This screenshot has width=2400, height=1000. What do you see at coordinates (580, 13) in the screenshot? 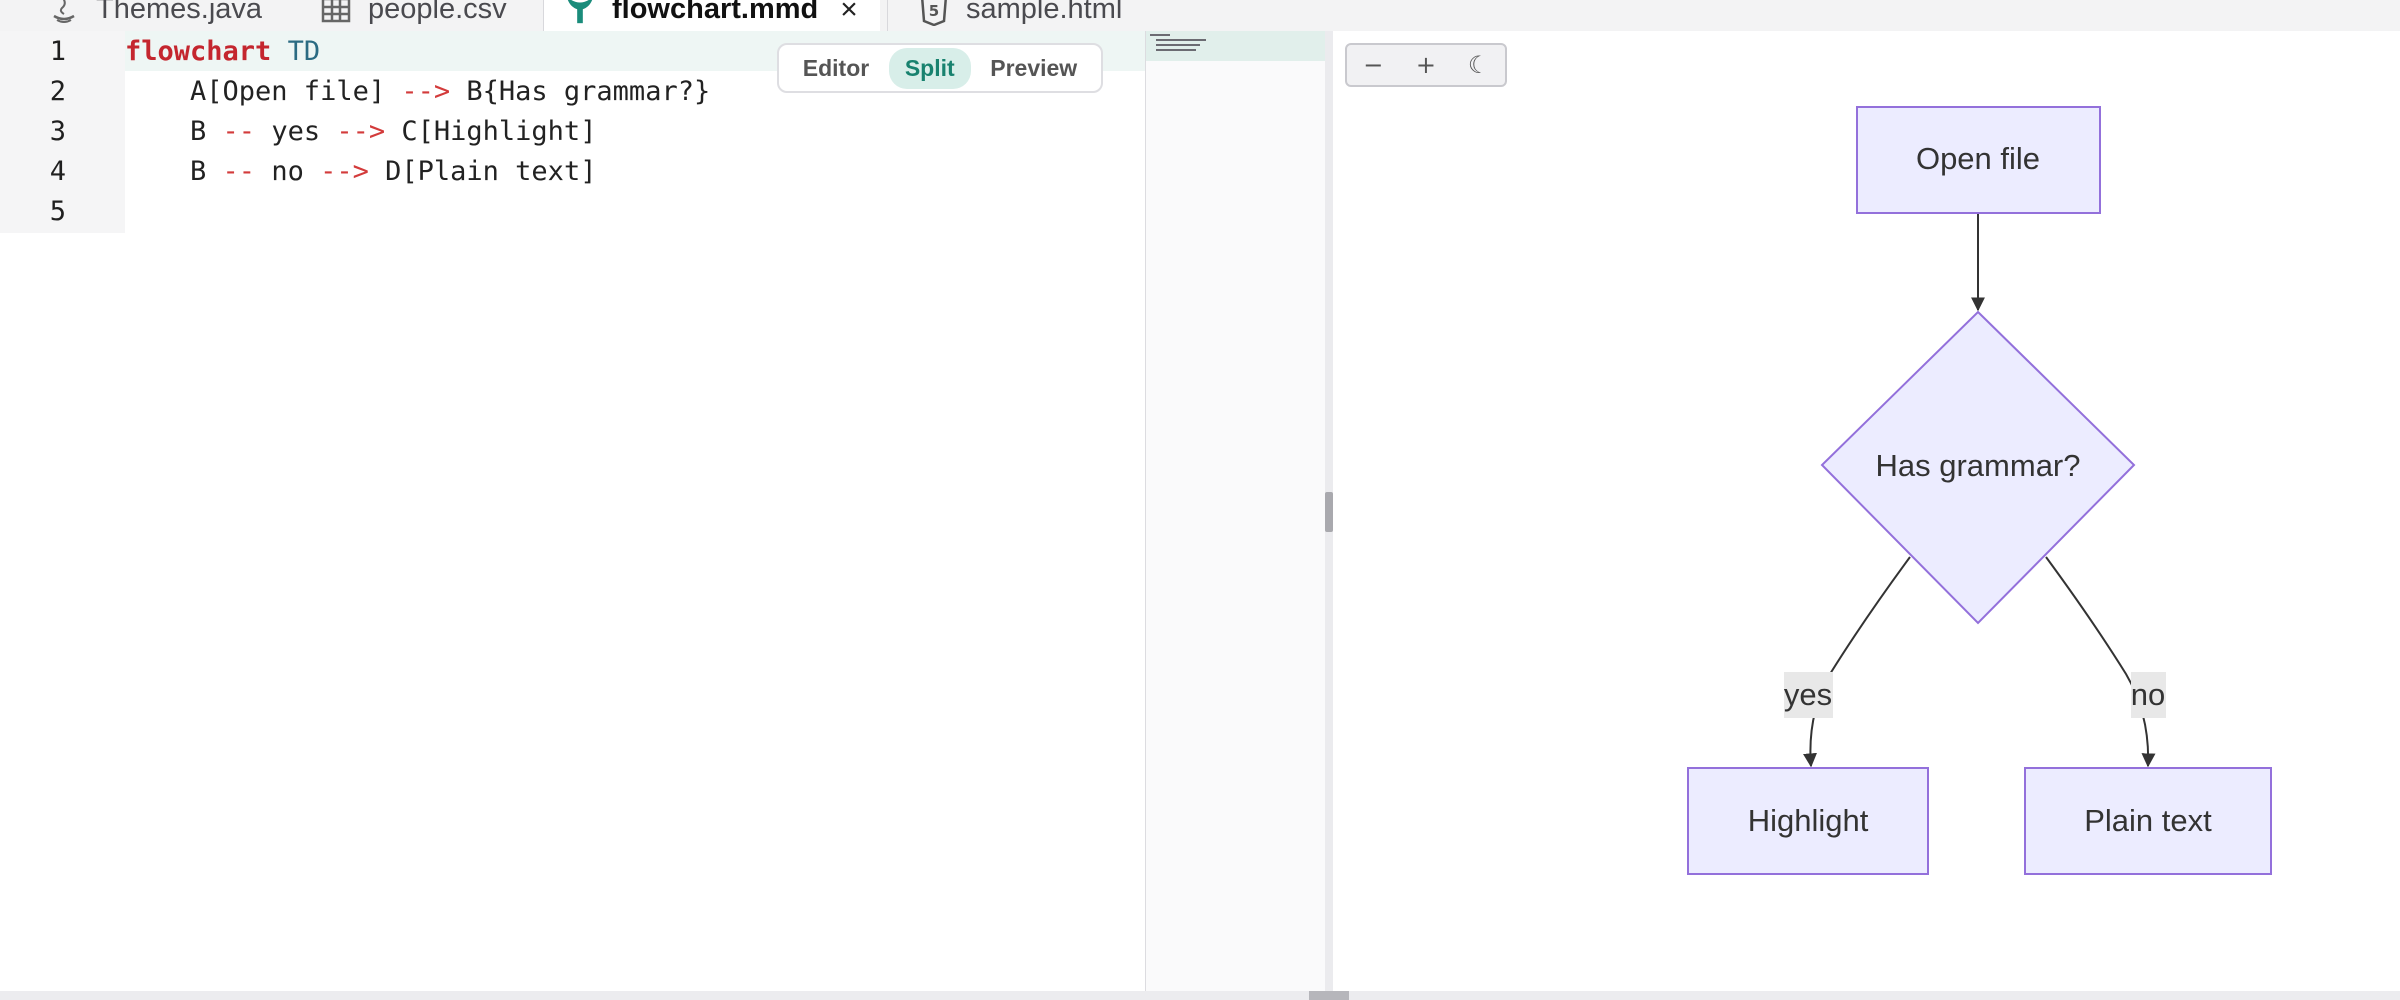
I see `mermaid-icon` at bounding box center [580, 13].